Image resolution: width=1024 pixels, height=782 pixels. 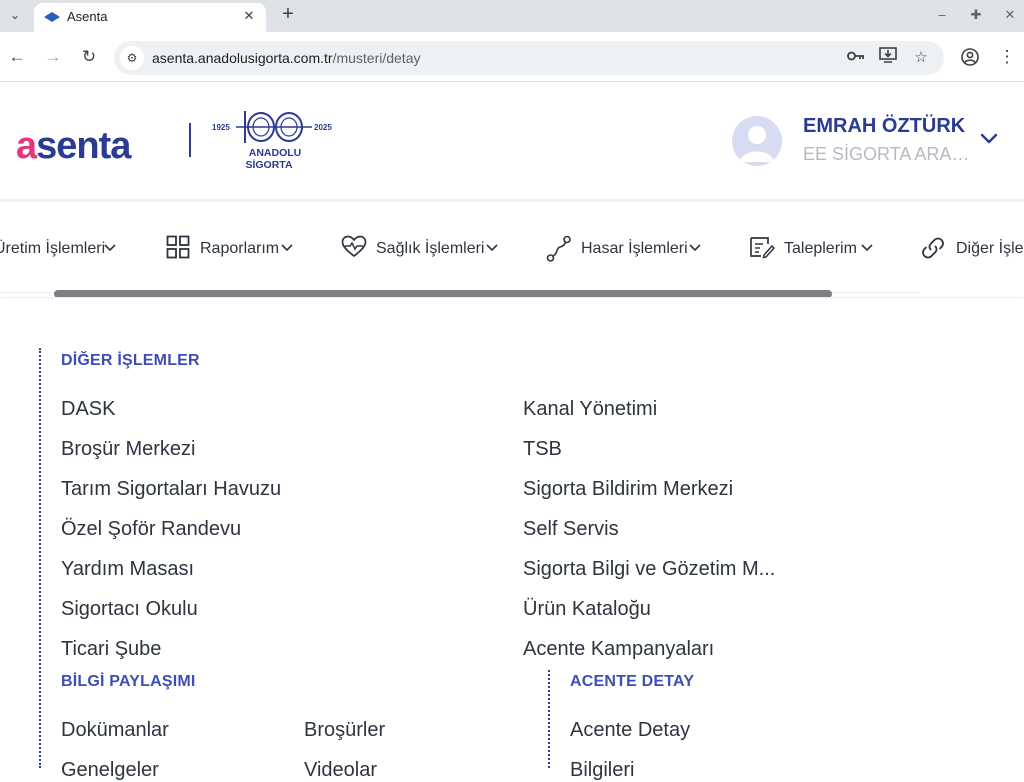 I want to click on tab-close-icon: ✕, so click(x=249, y=16).